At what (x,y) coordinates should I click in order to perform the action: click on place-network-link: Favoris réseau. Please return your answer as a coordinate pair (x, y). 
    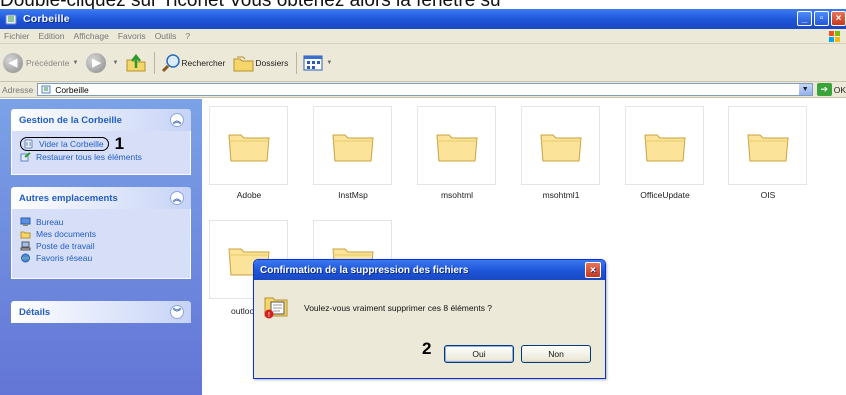
    Looking at the image, I should click on (101, 257).